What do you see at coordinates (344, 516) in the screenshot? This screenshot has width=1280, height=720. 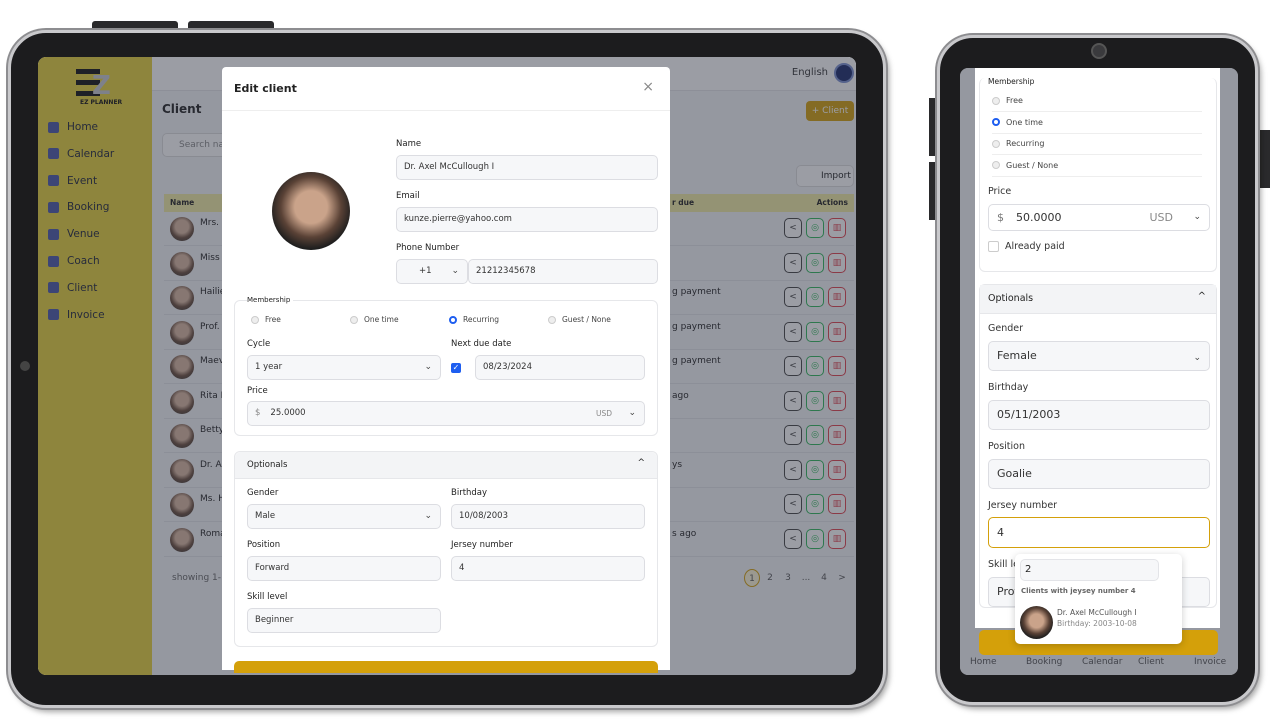 I see `gender-select: Male ⌄` at bounding box center [344, 516].